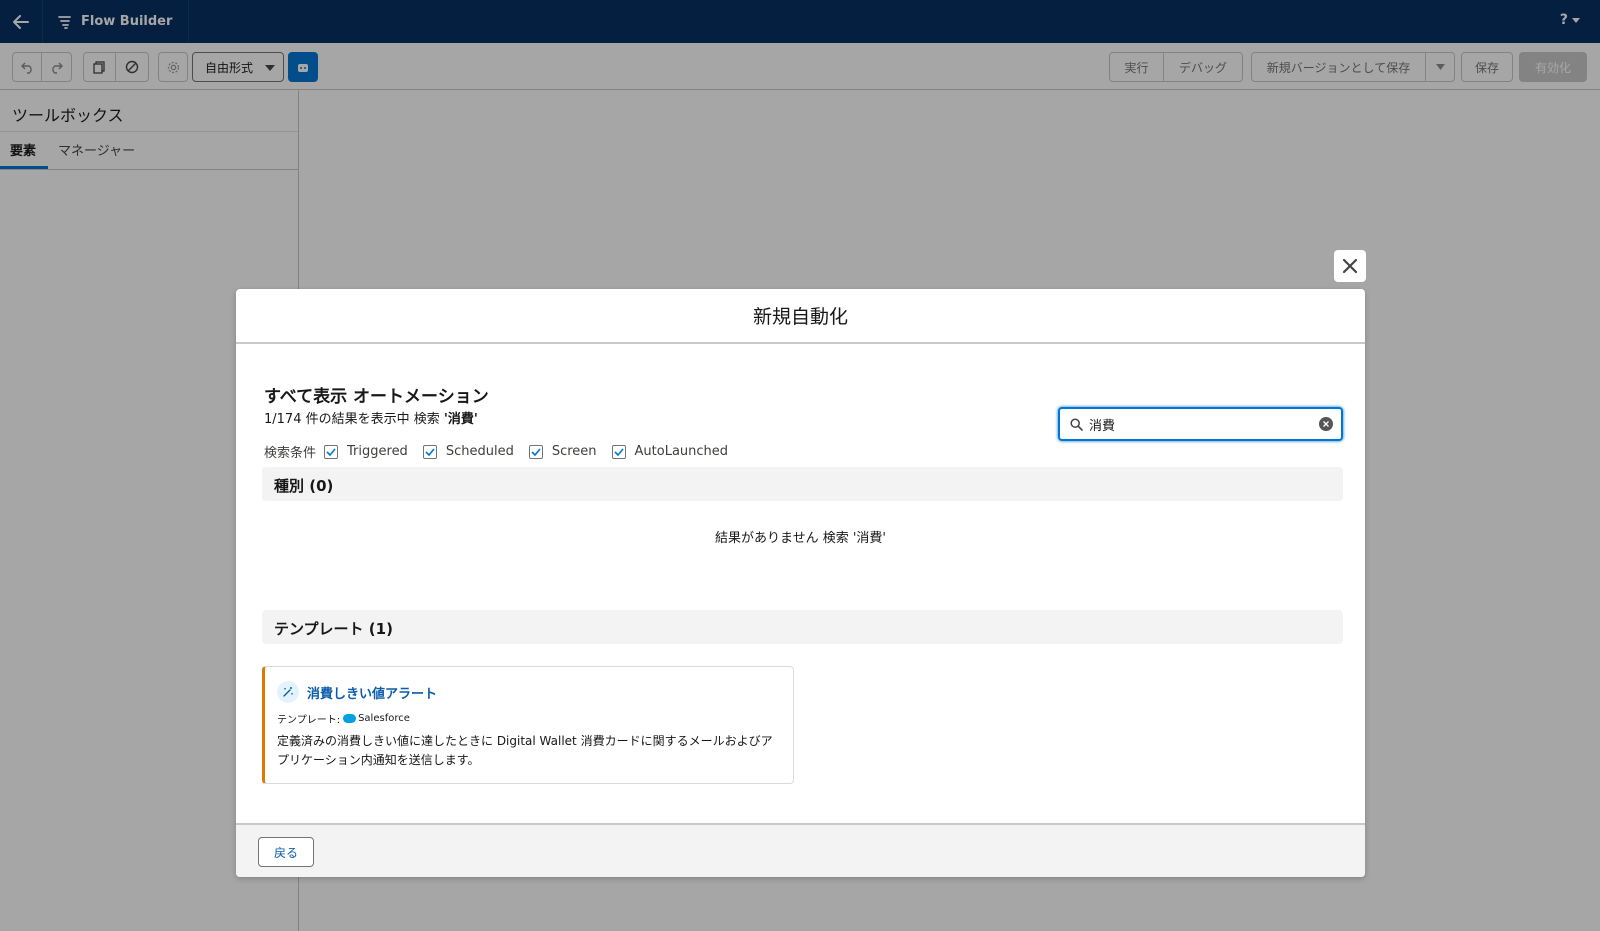 The image size is (1600, 931). I want to click on template-meta-source: Salesforce, so click(384, 718).